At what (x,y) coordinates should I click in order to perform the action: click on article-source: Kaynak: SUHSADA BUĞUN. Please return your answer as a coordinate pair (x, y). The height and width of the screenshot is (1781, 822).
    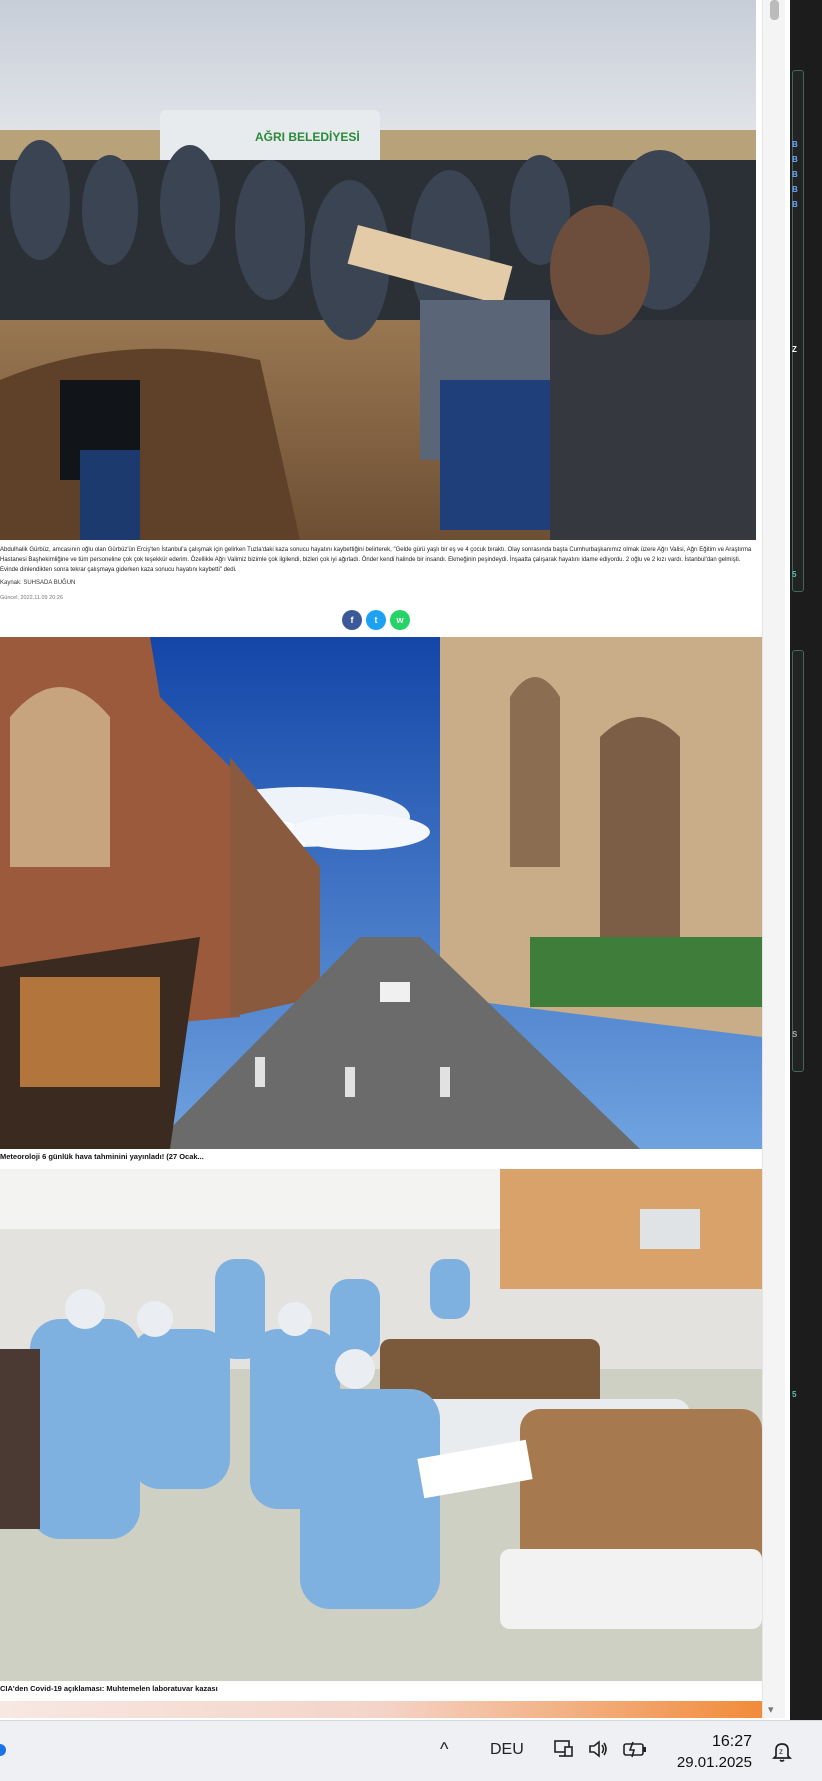
    Looking at the image, I should click on (38, 583).